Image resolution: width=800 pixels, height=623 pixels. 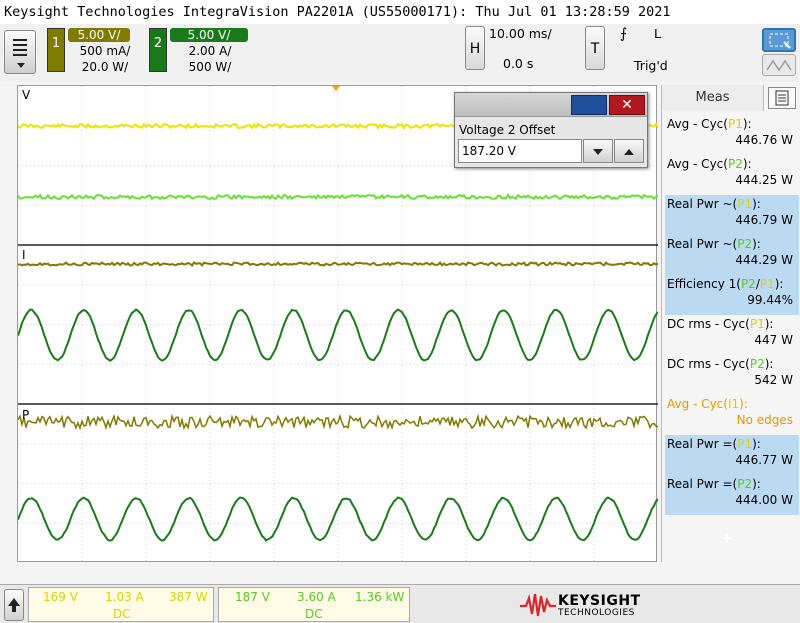 I want to click on channel1-current: 500 mA/, so click(x=105, y=51).